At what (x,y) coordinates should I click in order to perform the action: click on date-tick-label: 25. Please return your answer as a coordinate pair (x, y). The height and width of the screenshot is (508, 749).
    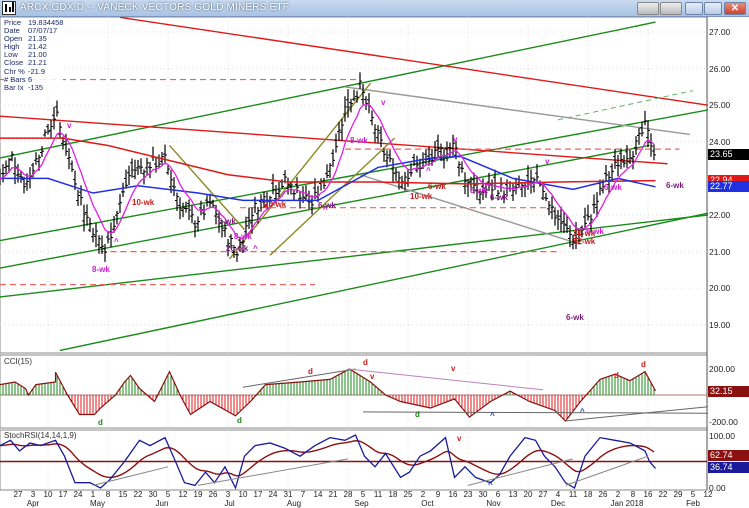
    Looking at the image, I should click on (408, 494).